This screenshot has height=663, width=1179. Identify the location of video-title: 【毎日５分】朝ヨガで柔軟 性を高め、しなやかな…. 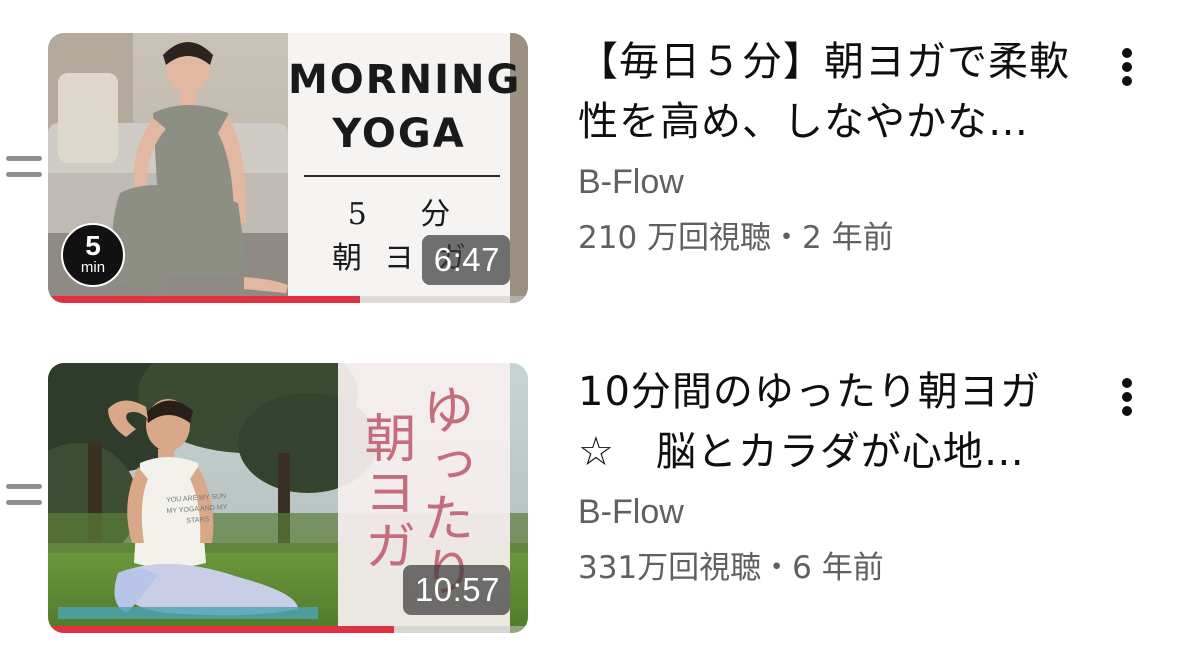
(838, 92).